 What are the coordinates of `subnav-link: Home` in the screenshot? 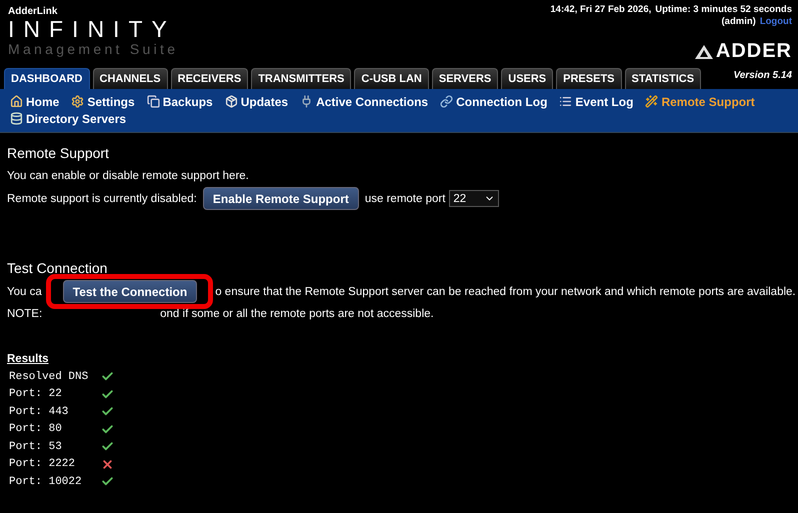 It's located at (35, 101).